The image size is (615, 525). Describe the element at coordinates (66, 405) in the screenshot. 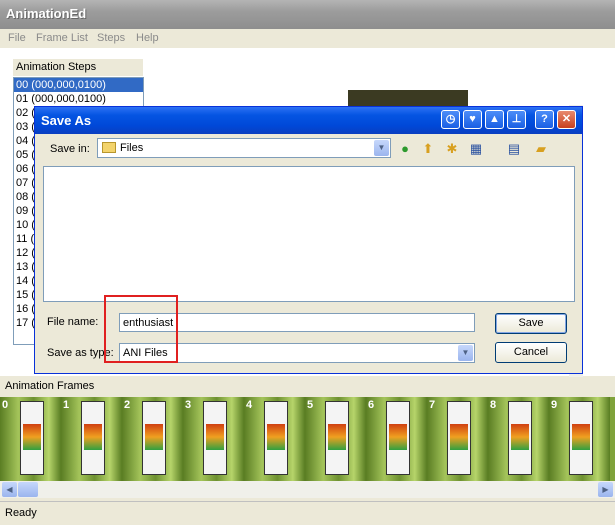

I see `frame-number: 1` at that location.